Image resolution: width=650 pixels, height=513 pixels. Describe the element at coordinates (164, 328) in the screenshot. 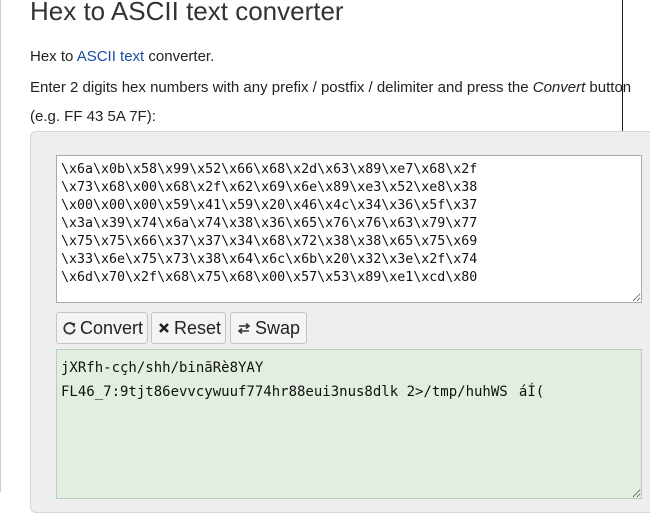

I see `x-icon` at that location.